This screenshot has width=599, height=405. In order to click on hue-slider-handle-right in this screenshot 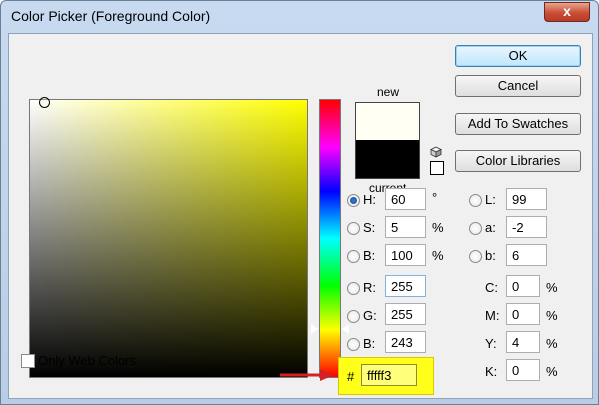, I will do `click(345, 329)`.